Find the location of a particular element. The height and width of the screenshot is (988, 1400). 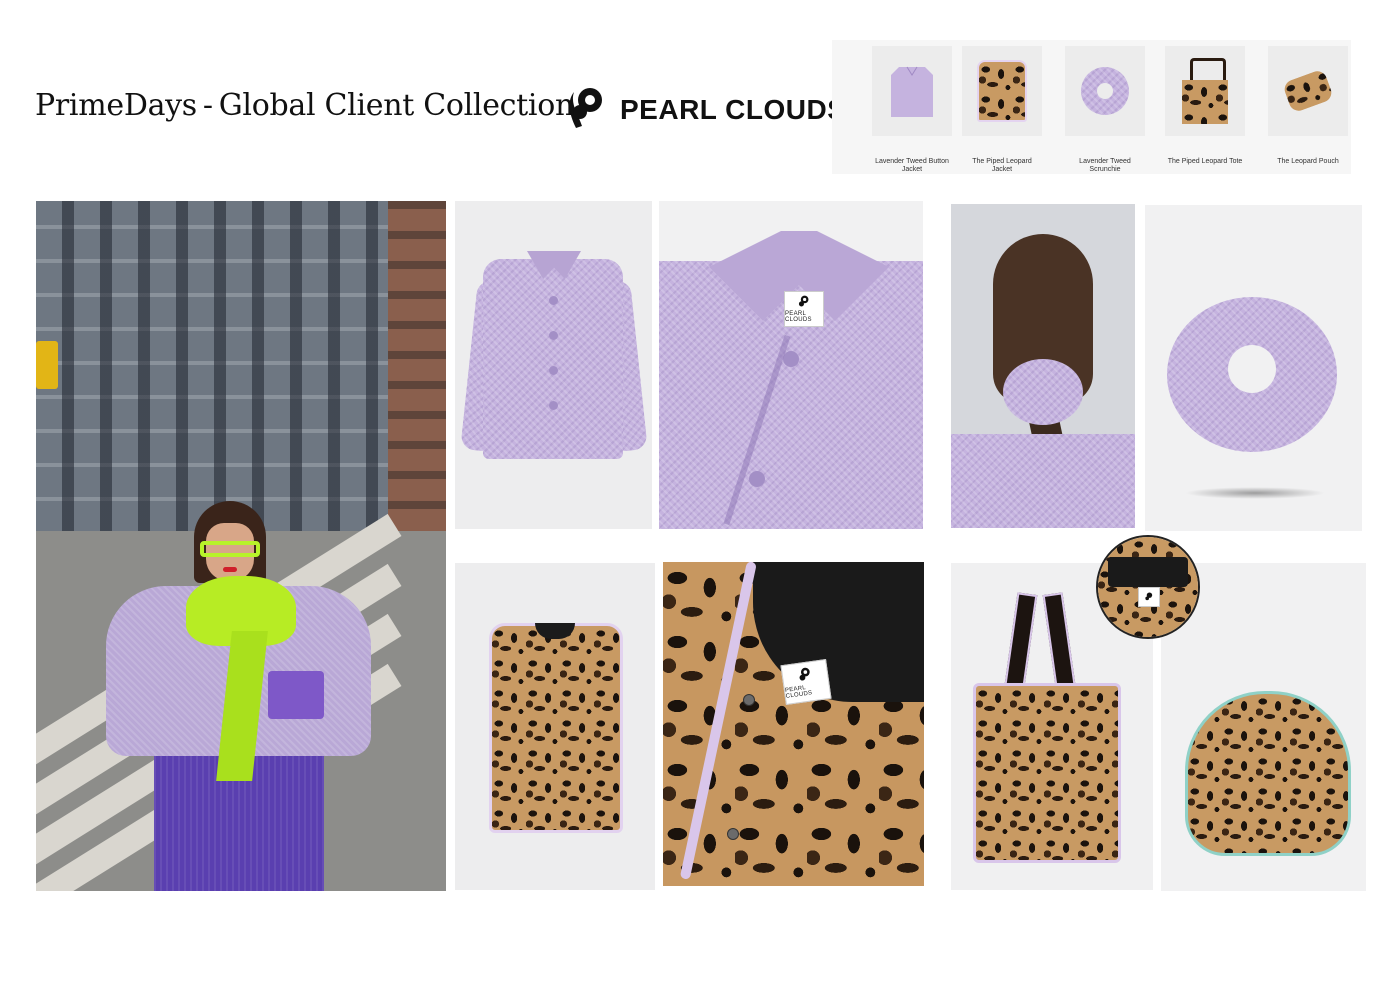

strip-item-leopard-pouch: The Leopard Pouch is located at coordinates (1308, 106).